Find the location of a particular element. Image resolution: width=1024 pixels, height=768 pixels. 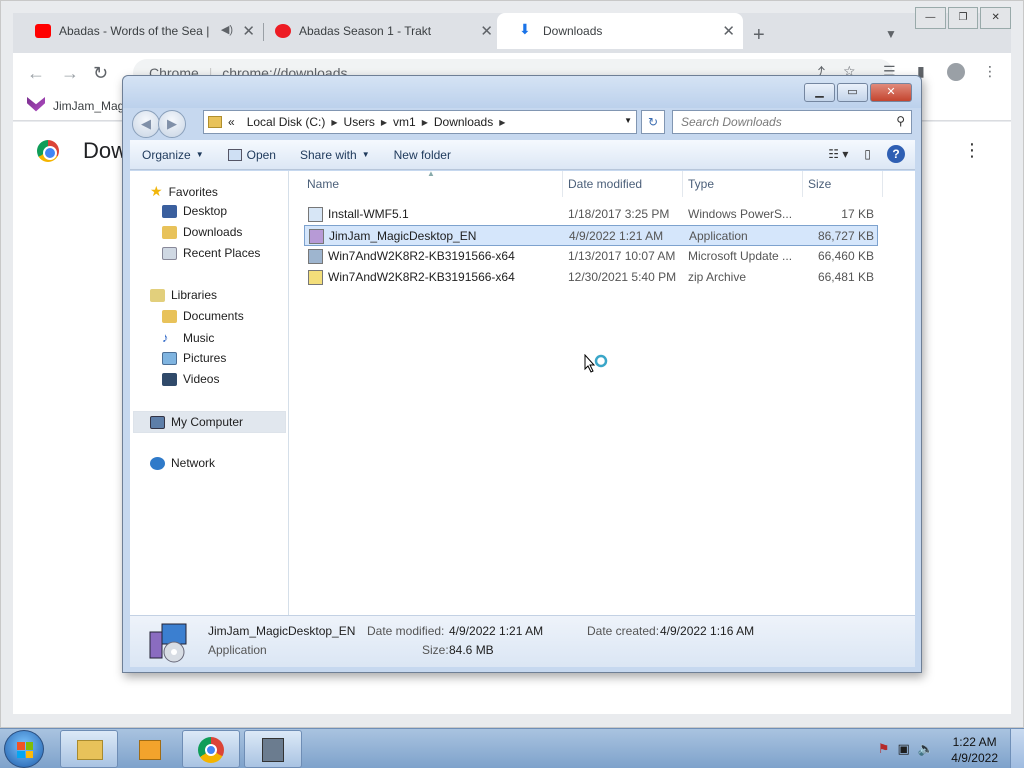

tab-downloads: ⬇ Downloads ✕ is located at coordinates (620, 31).